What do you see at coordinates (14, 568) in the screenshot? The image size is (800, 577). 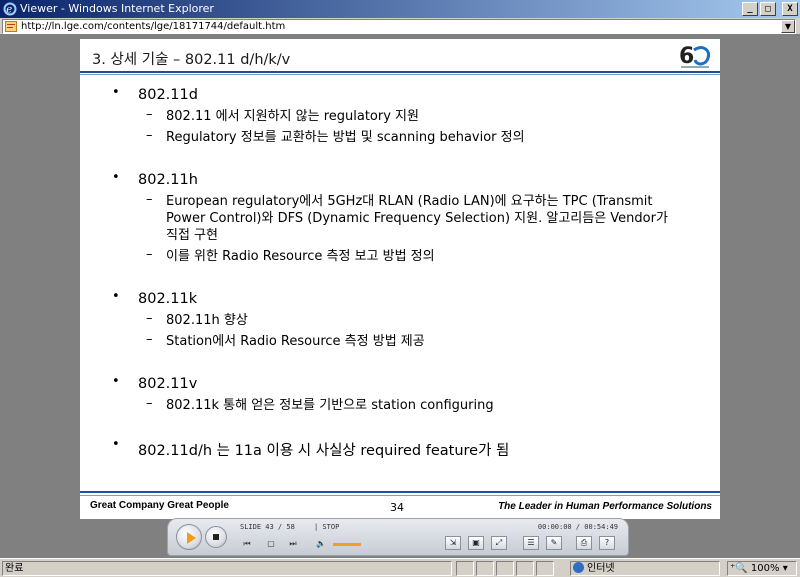 I see `status-text: 완료` at bounding box center [14, 568].